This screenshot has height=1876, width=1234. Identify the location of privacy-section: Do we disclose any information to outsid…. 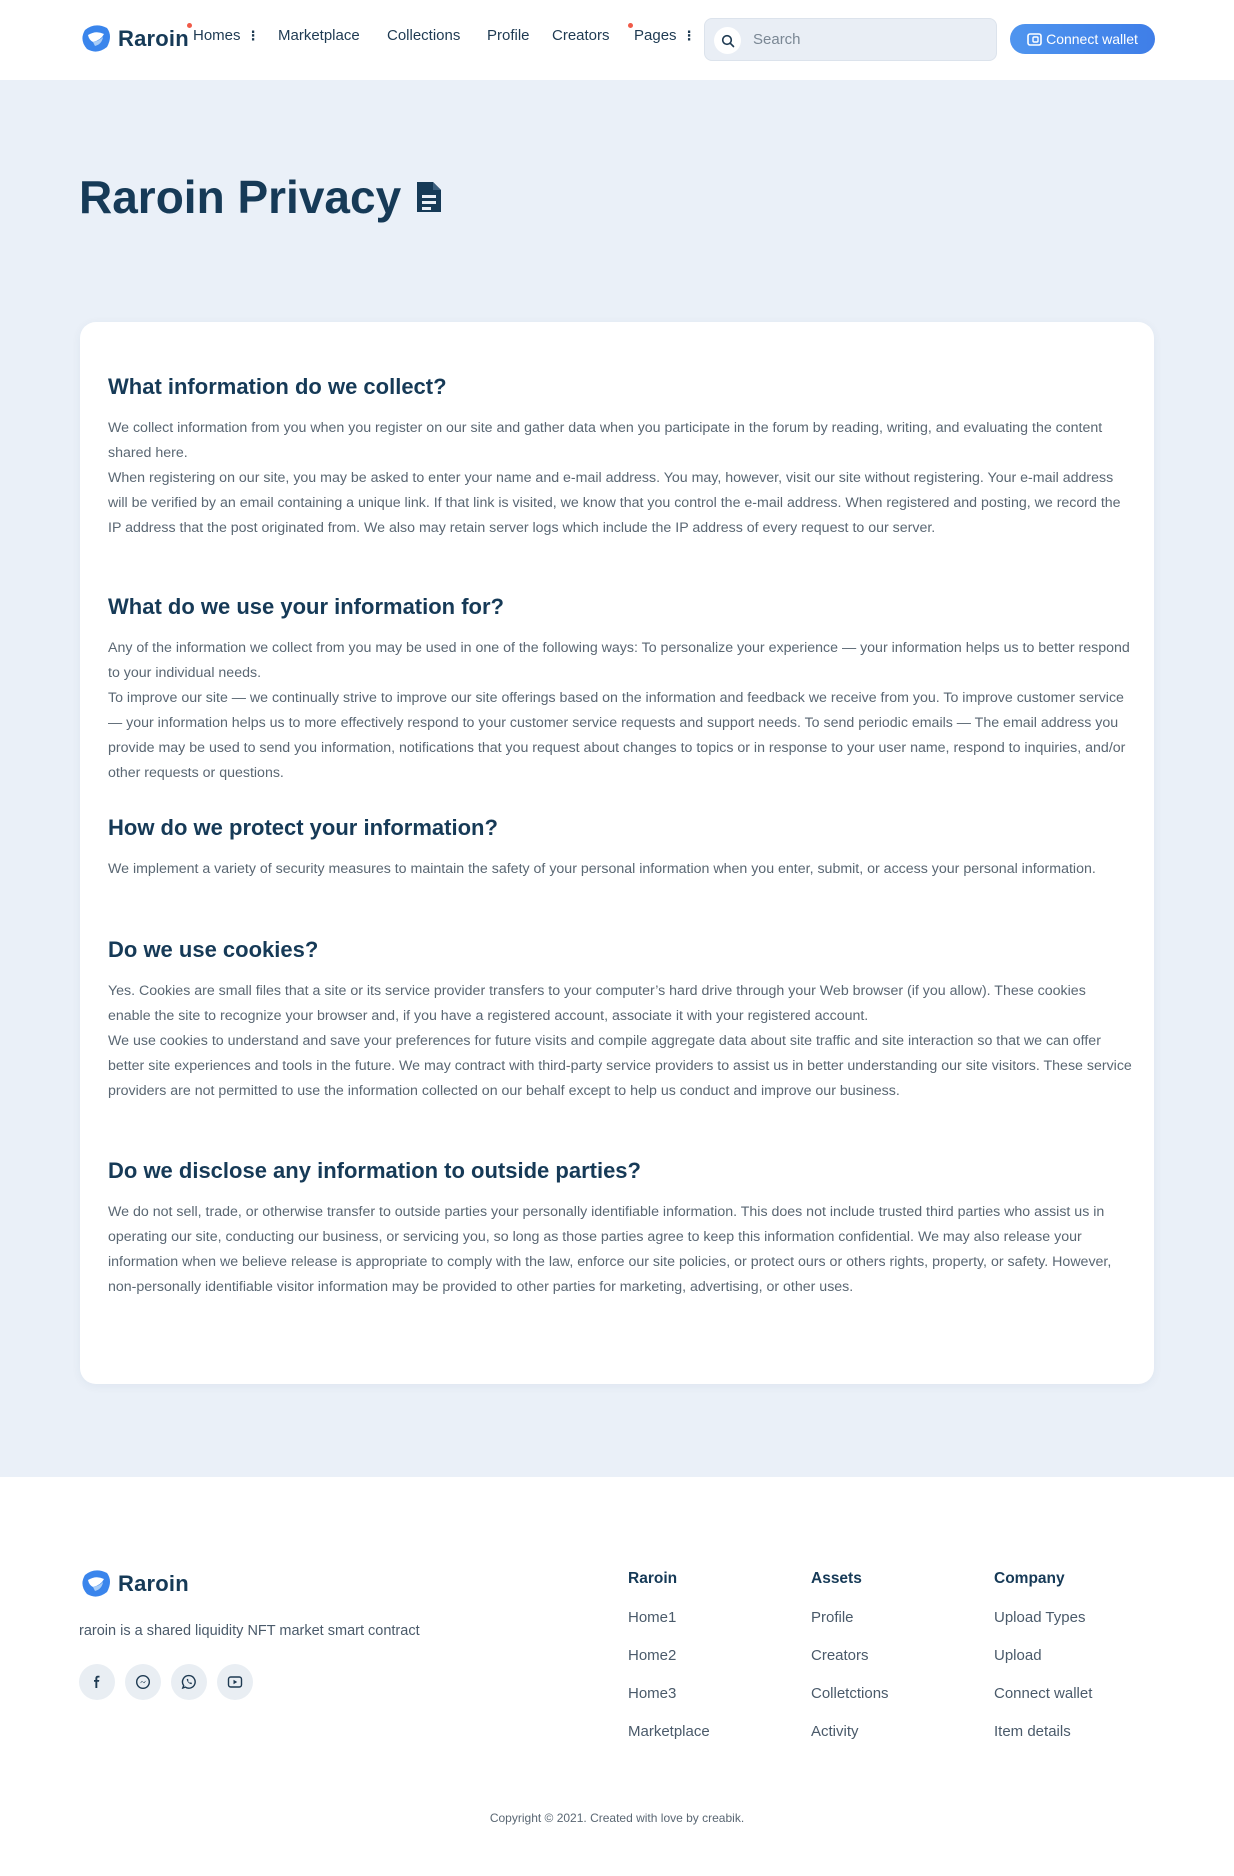
(620, 1229).